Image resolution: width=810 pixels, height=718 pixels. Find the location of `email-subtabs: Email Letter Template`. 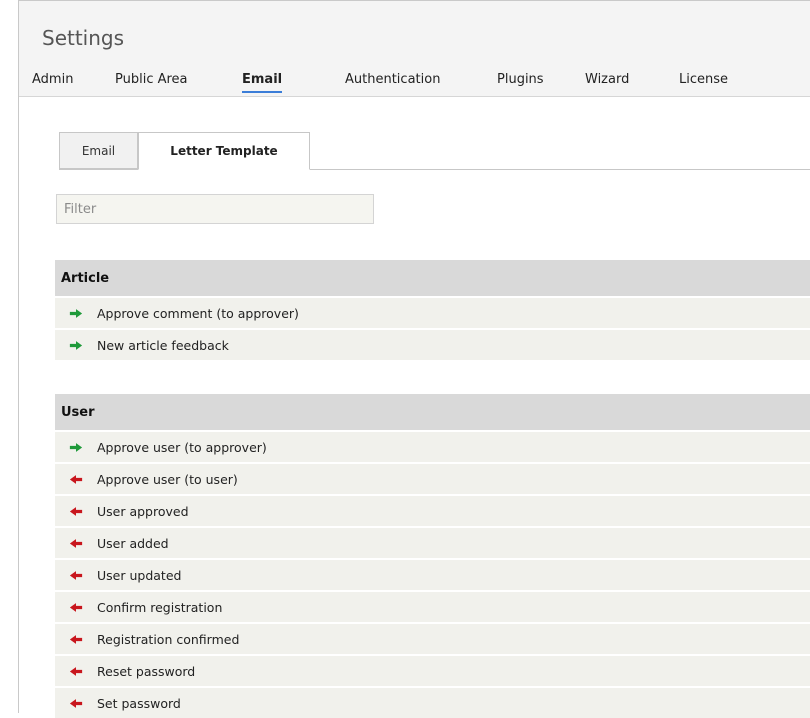

email-subtabs: Email Letter Template is located at coordinates (434, 151).